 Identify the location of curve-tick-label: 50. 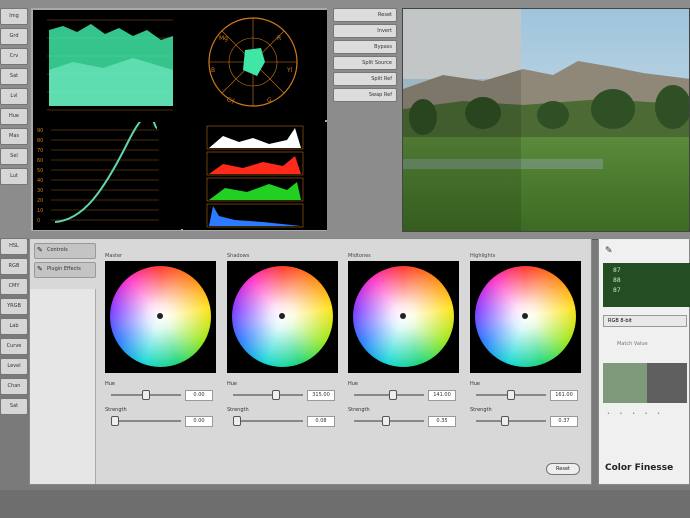
(40, 171).